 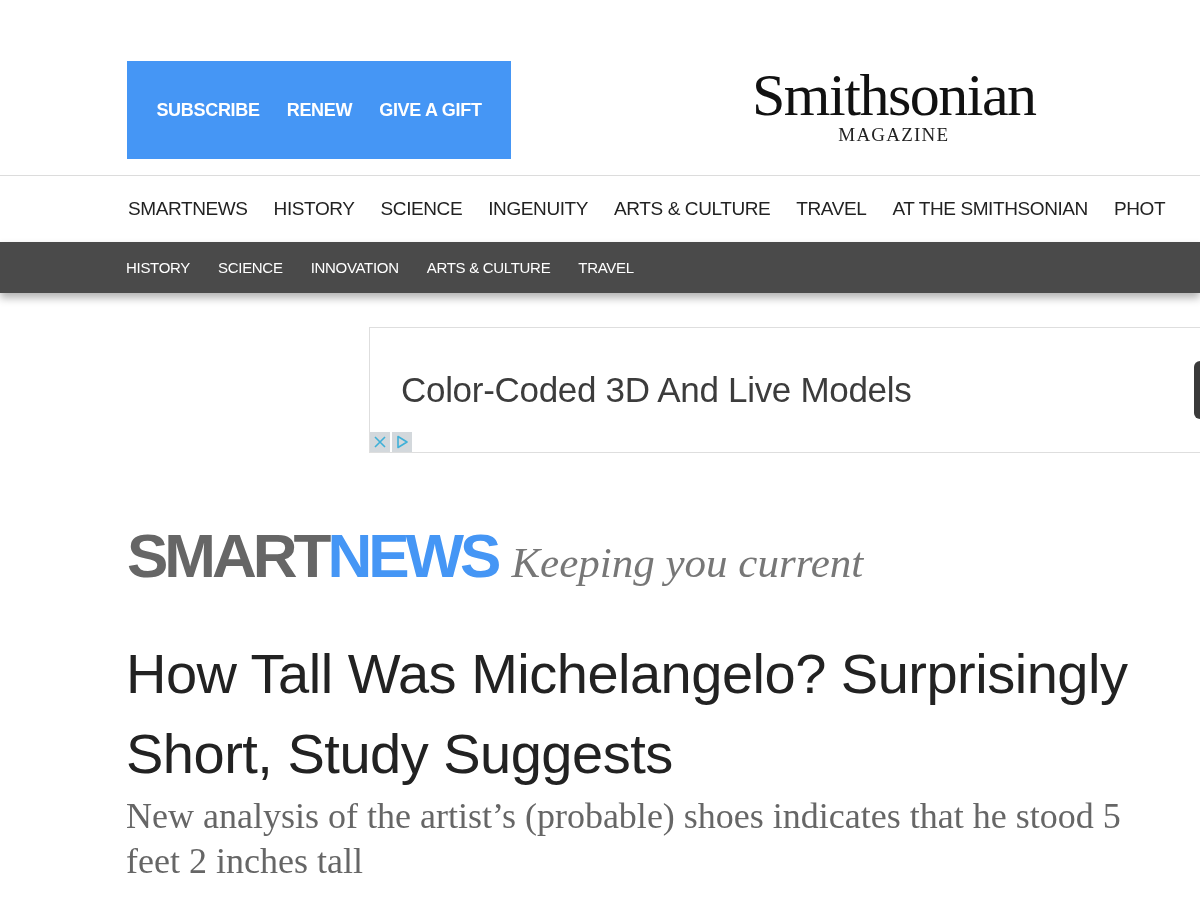 What do you see at coordinates (314, 209) in the screenshot?
I see `nav-link: HISTORY` at bounding box center [314, 209].